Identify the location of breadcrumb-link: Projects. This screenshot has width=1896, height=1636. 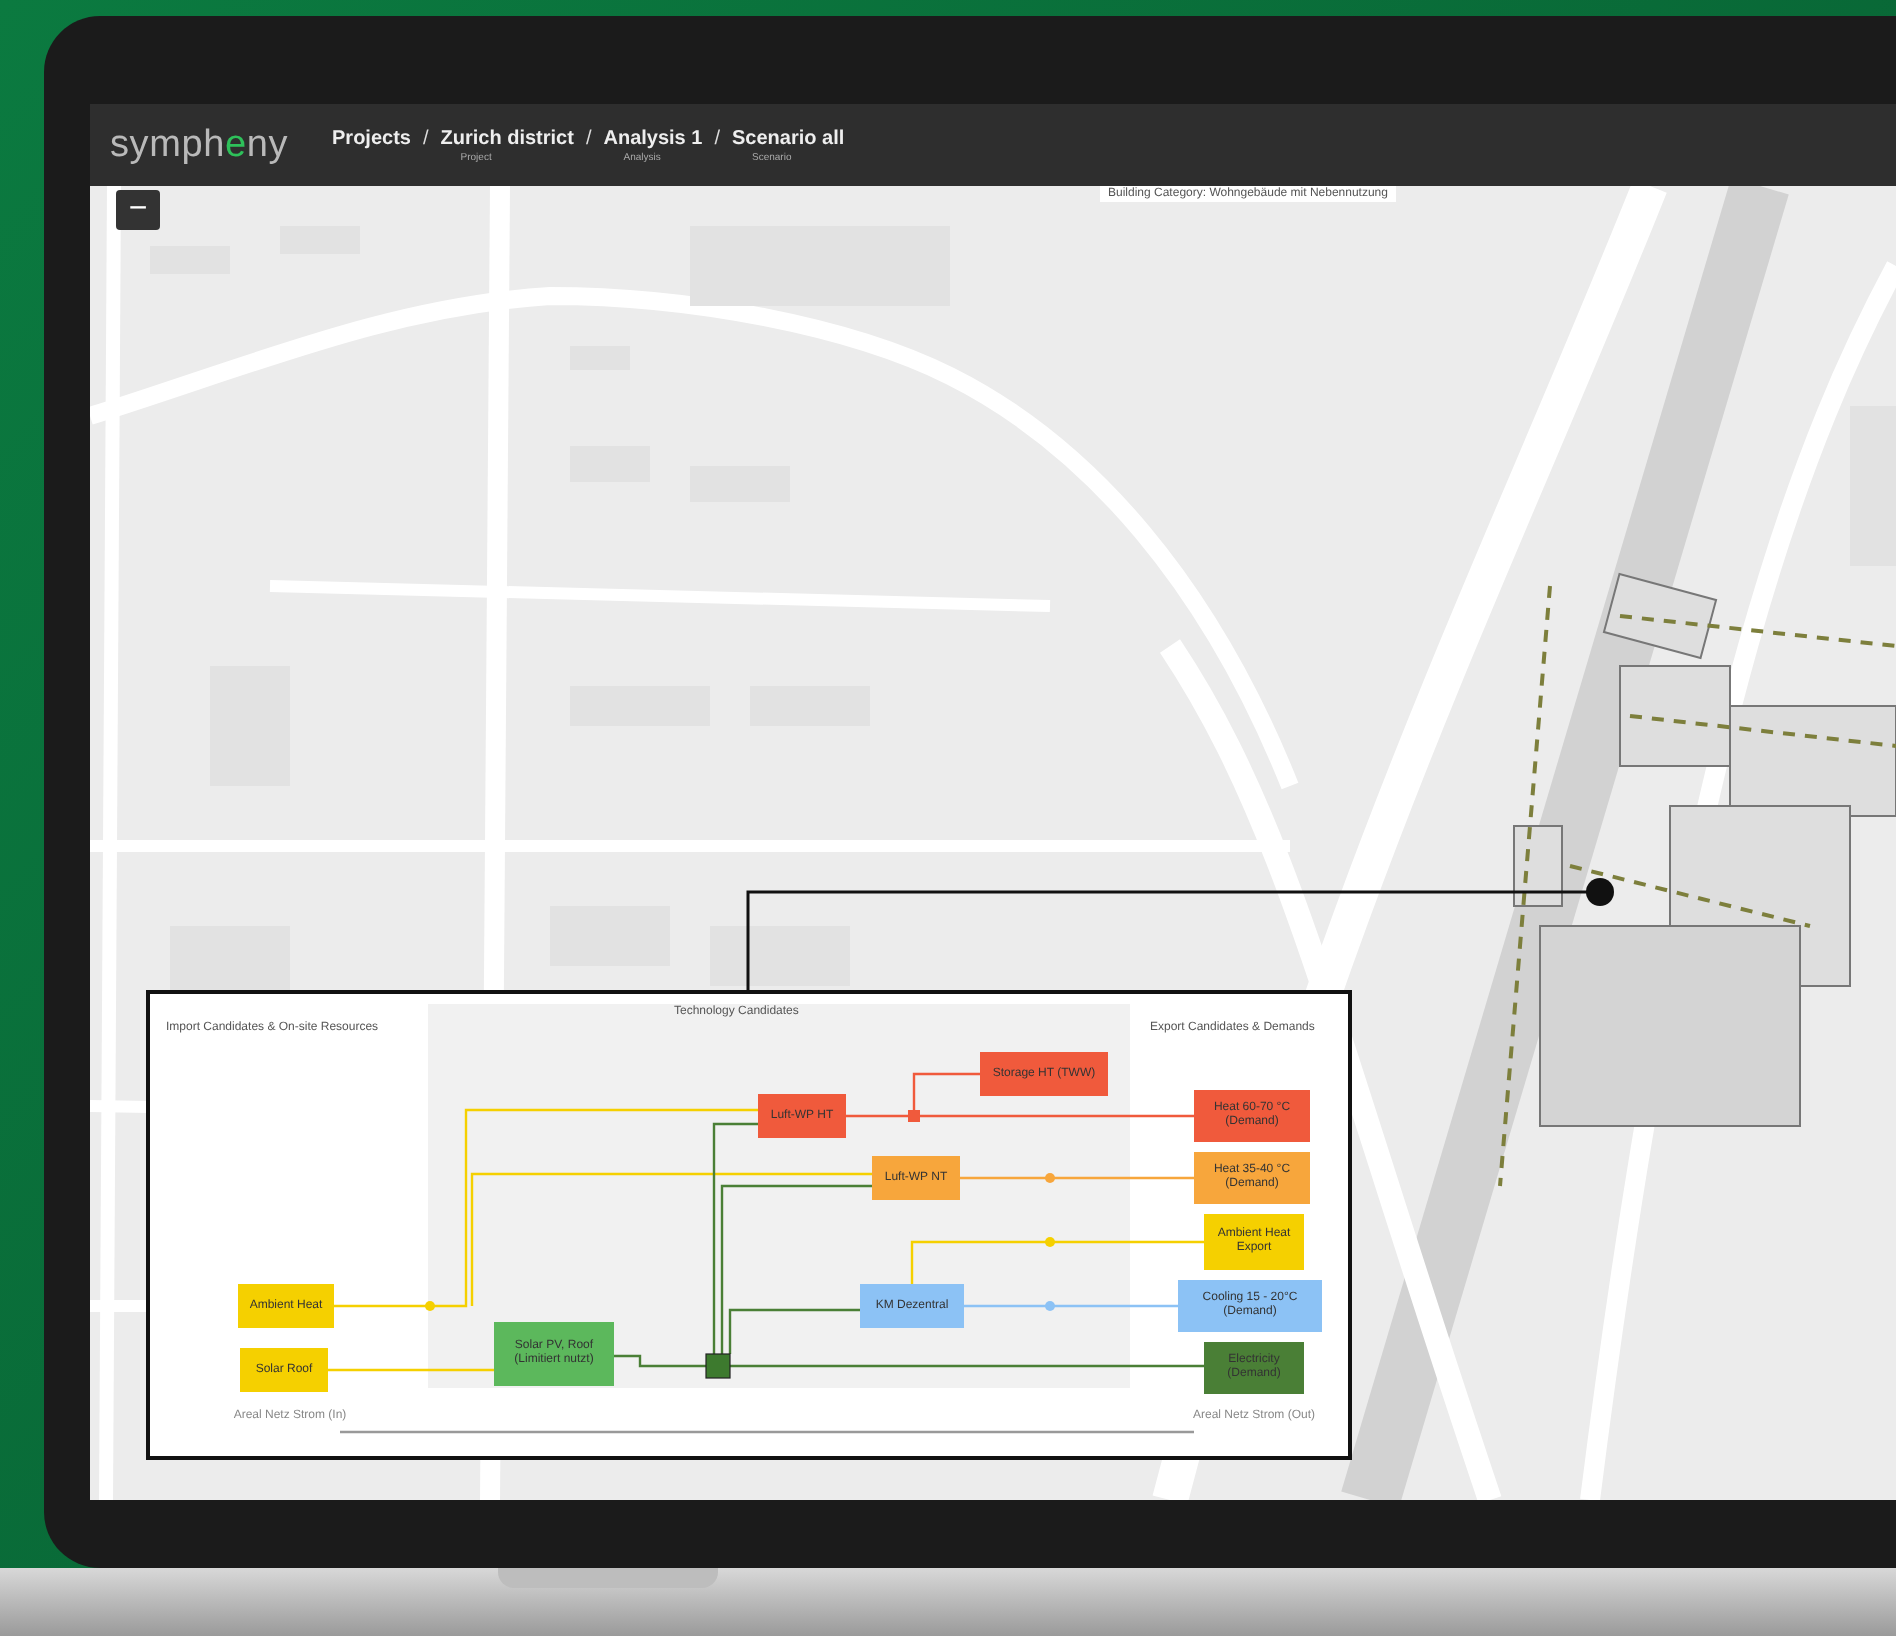
(371, 138).